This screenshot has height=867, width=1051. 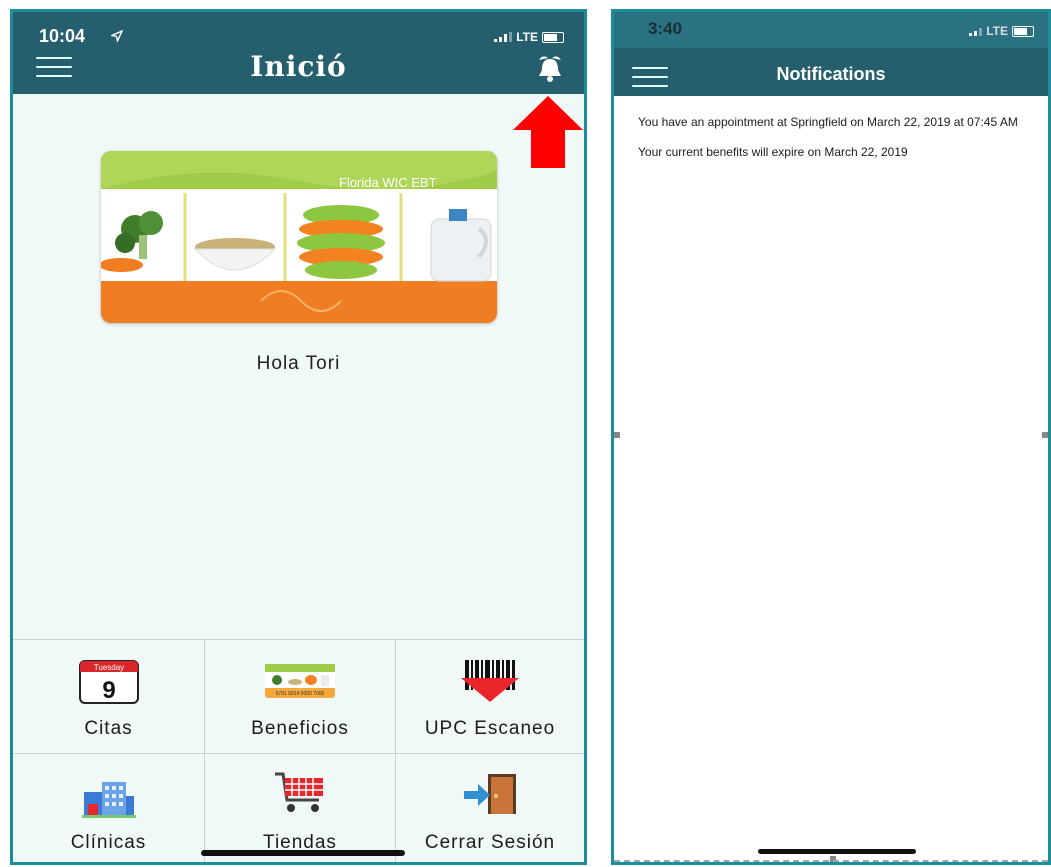 What do you see at coordinates (108, 800) in the screenshot?
I see `clinic-building-icon` at bounding box center [108, 800].